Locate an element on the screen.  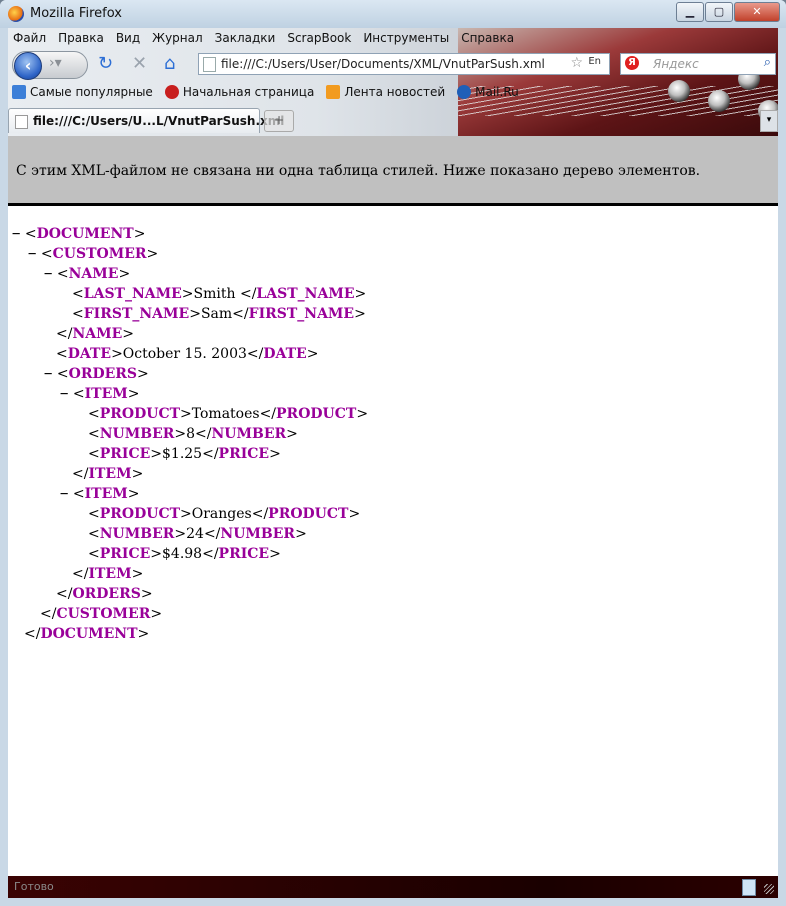
menu-file: Файл is located at coordinates (30, 38).